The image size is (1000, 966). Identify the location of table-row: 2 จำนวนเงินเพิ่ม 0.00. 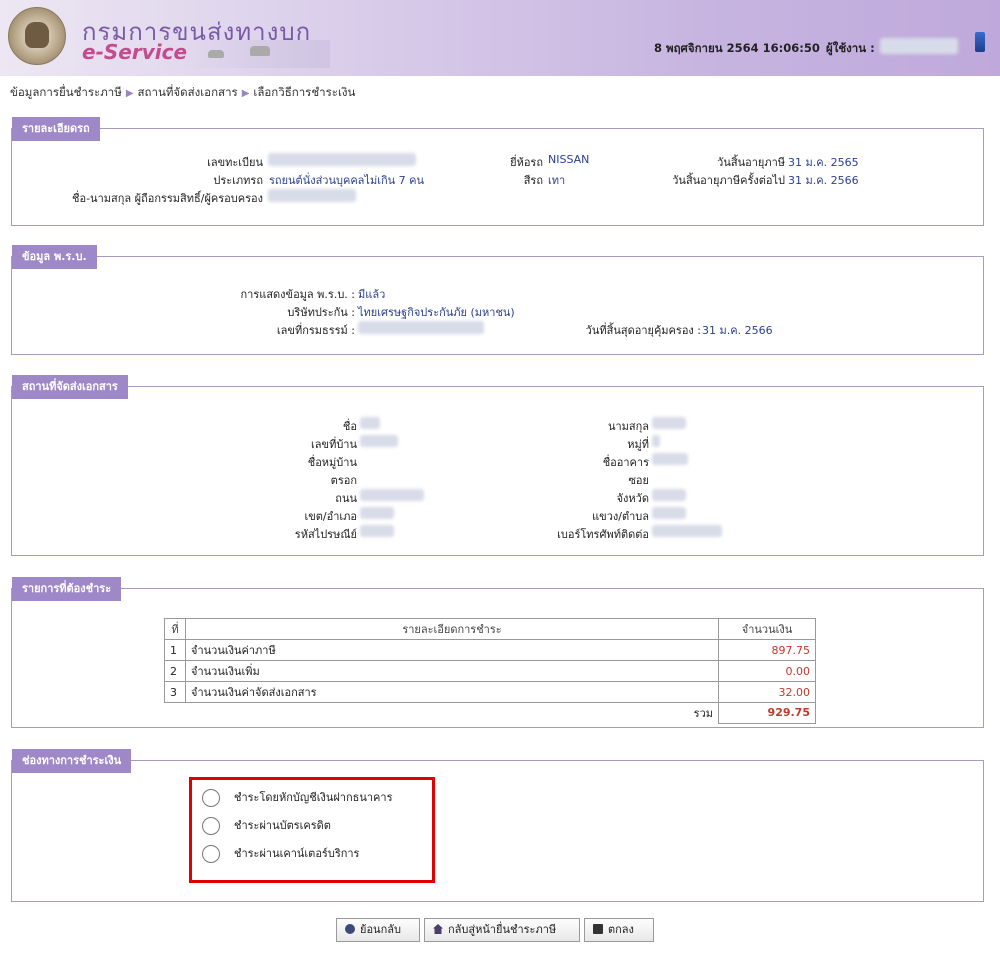
(490, 671).